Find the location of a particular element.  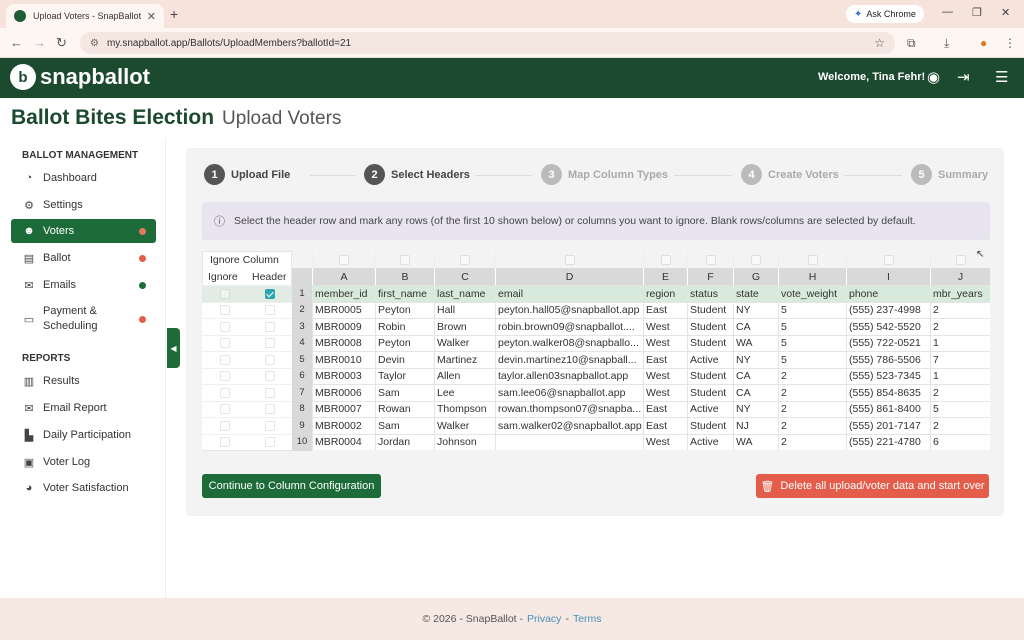

table-cell: Devin is located at coordinates (404, 359).